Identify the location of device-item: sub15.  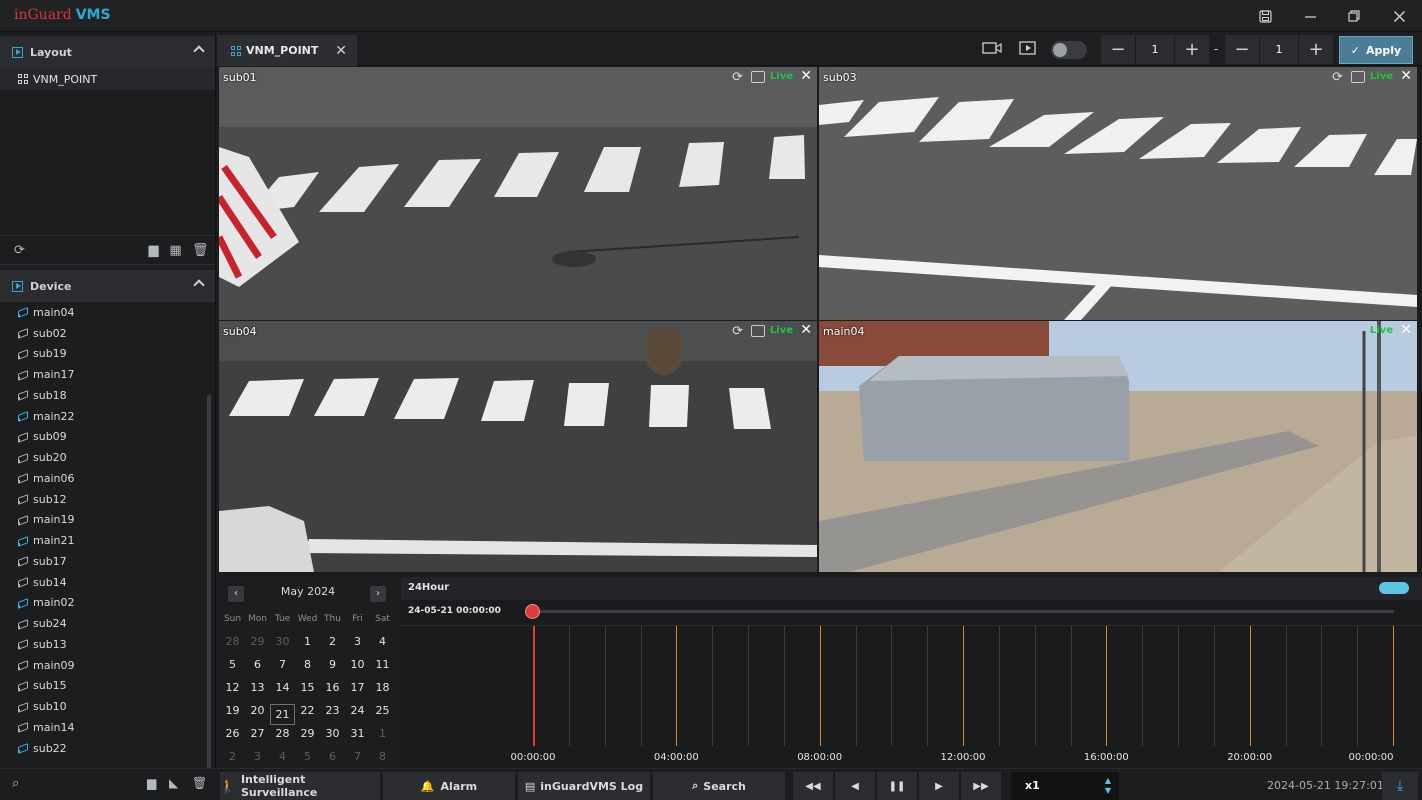
(107, 686).